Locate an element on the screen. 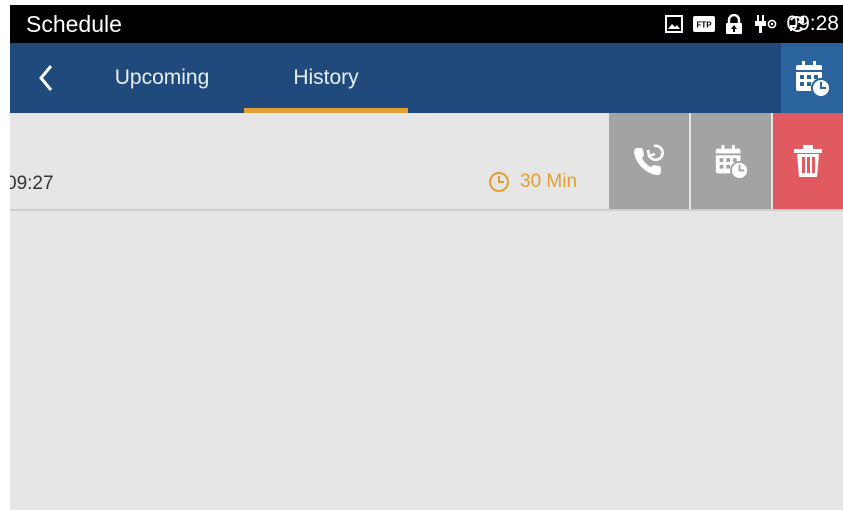 The image size is (843, 510). svg-text: FTP is located at coordinates (704, 25).